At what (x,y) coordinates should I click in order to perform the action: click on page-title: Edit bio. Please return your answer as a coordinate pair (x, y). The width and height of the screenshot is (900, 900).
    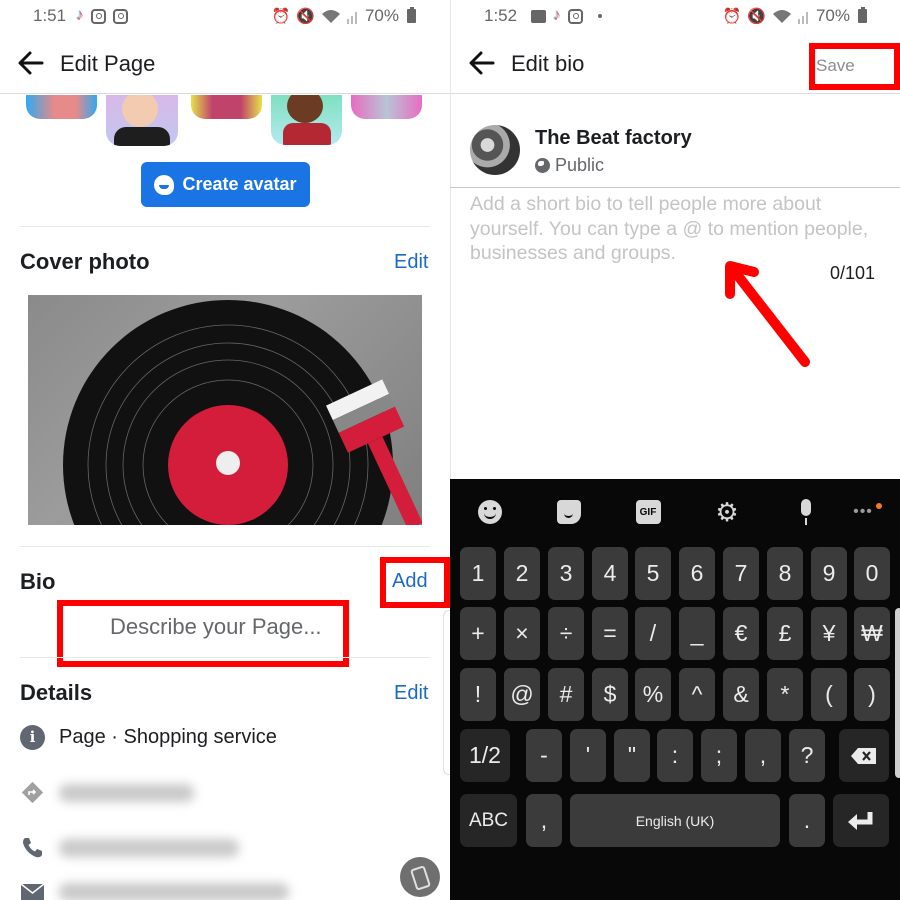
    Looking at the image, I should click on (548, 63).